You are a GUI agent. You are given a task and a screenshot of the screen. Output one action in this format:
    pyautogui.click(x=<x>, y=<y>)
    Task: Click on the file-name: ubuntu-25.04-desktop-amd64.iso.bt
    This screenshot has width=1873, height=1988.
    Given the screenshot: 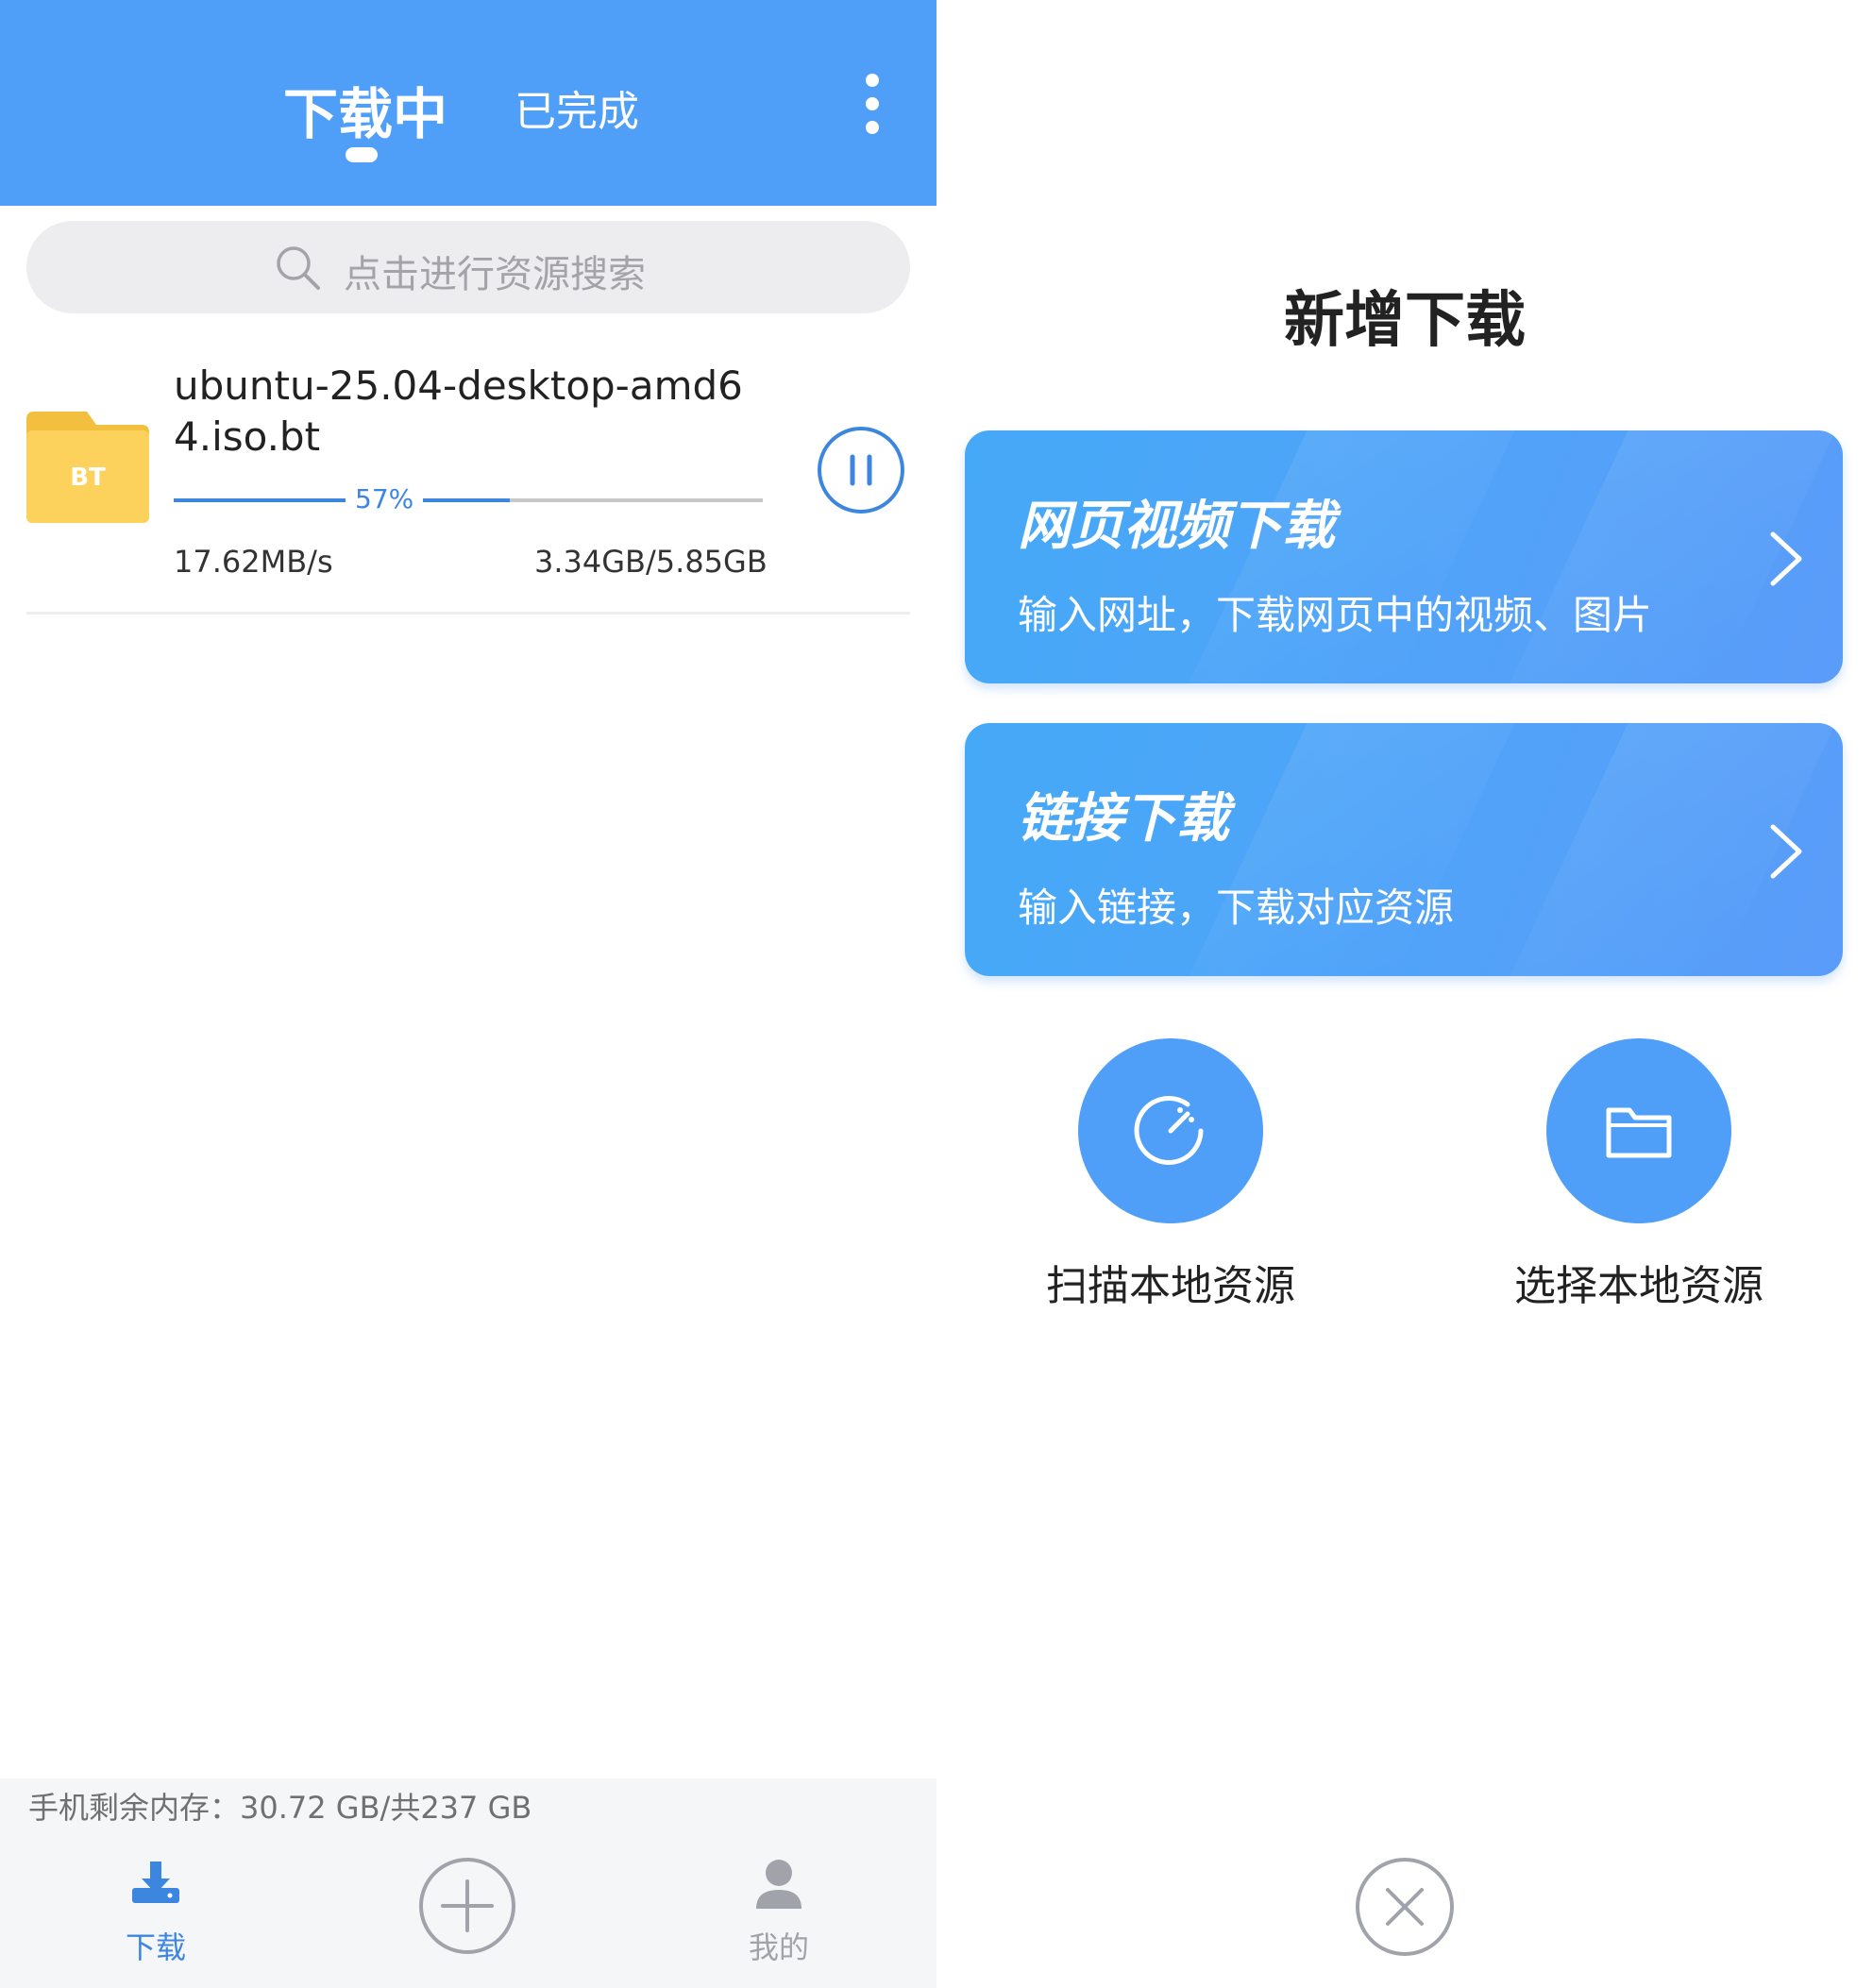 What is the action you would take?
    pyautogui.click(x=458, y=411)
    